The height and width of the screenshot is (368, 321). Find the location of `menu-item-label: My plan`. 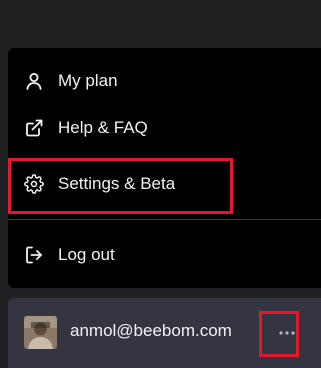

menu-item-label: My plan is located at coordinates (88, 80).